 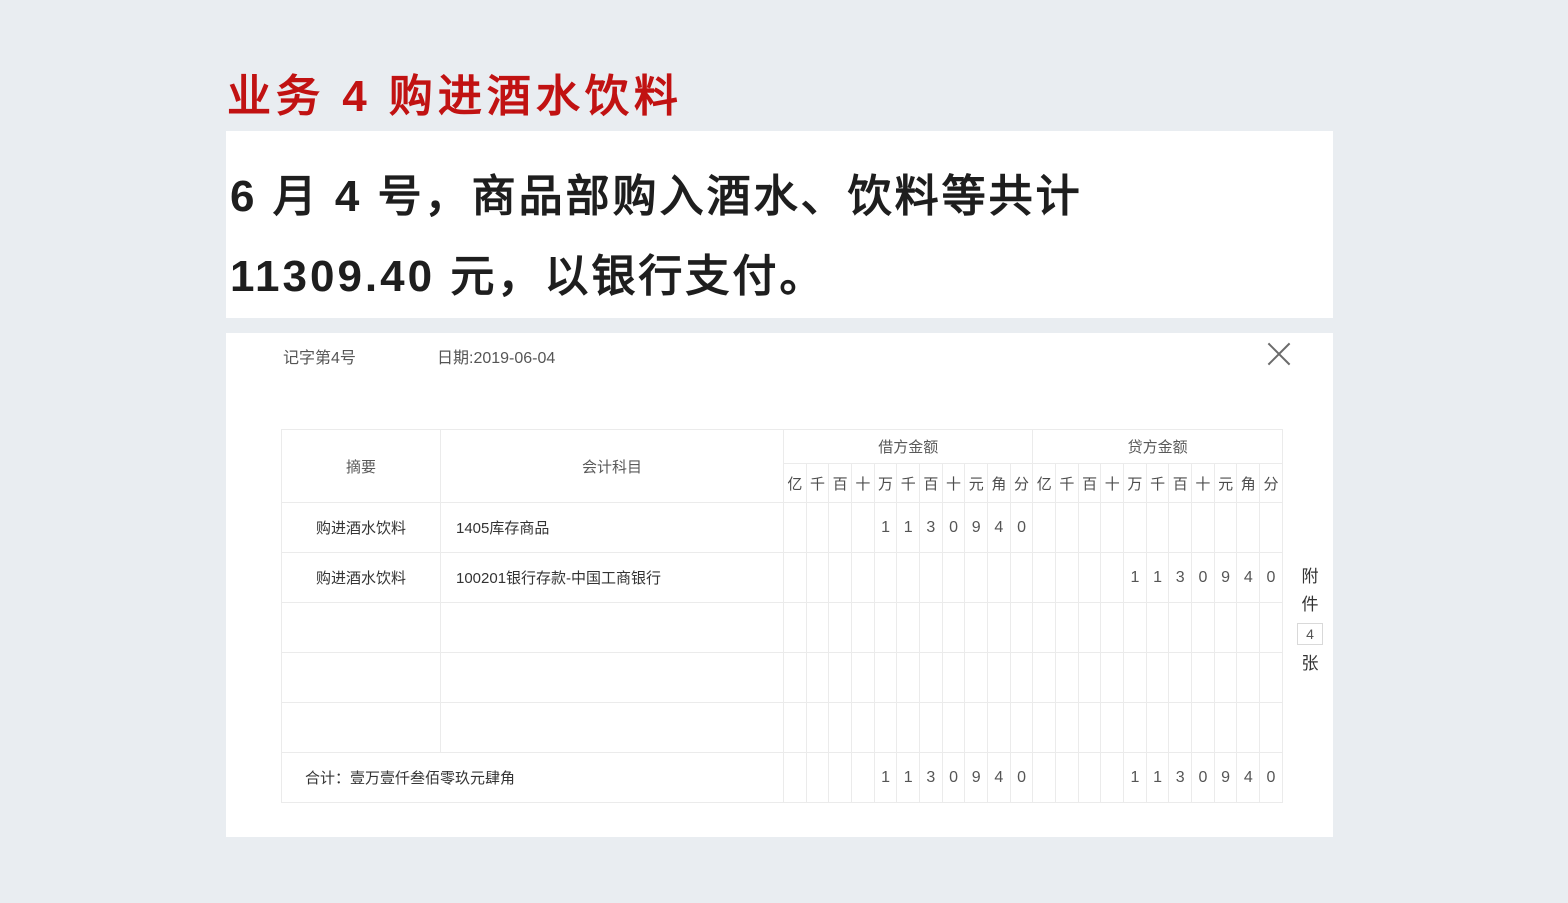 I want to click on close-icon, so click(x=1279, y=354).